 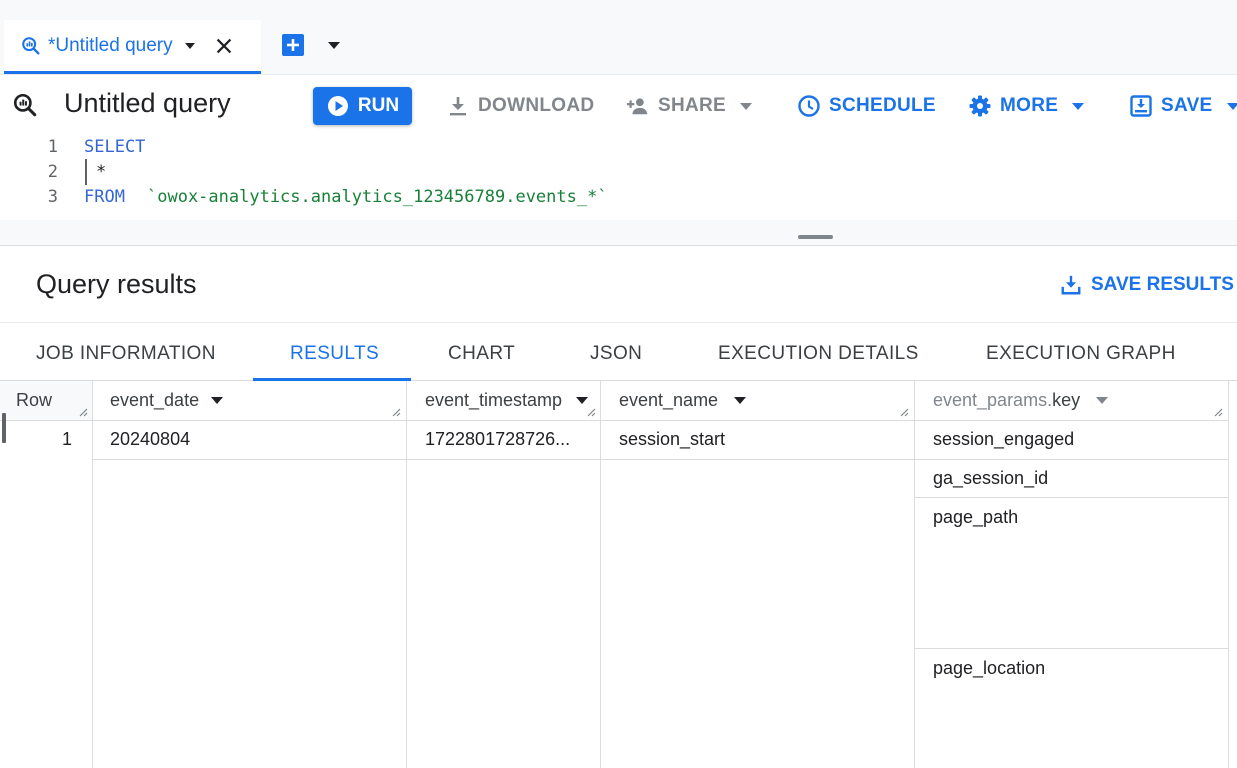 What do you see at coordinates (980, 106) in the screenshot?
I see `gear-icon` at bounding box center [980, 106].